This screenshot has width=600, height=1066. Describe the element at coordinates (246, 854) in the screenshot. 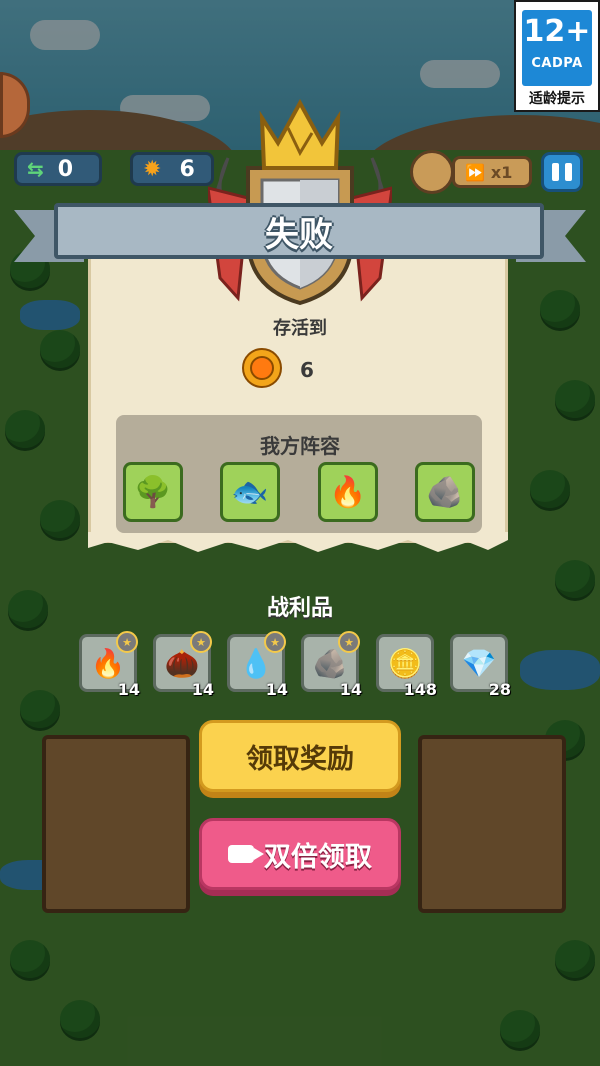

I see `video-camera-icon` at that location.